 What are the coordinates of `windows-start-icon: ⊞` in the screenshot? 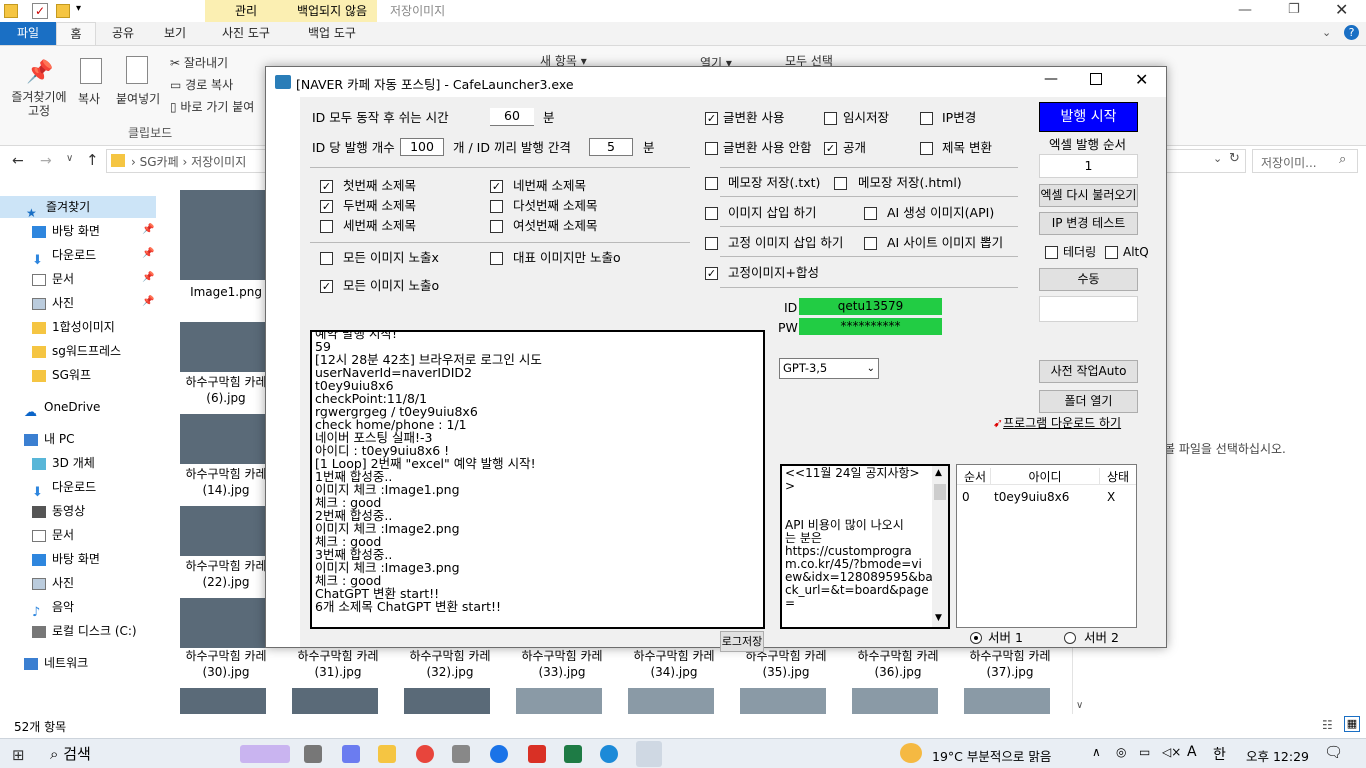 It's located at (18, 755).